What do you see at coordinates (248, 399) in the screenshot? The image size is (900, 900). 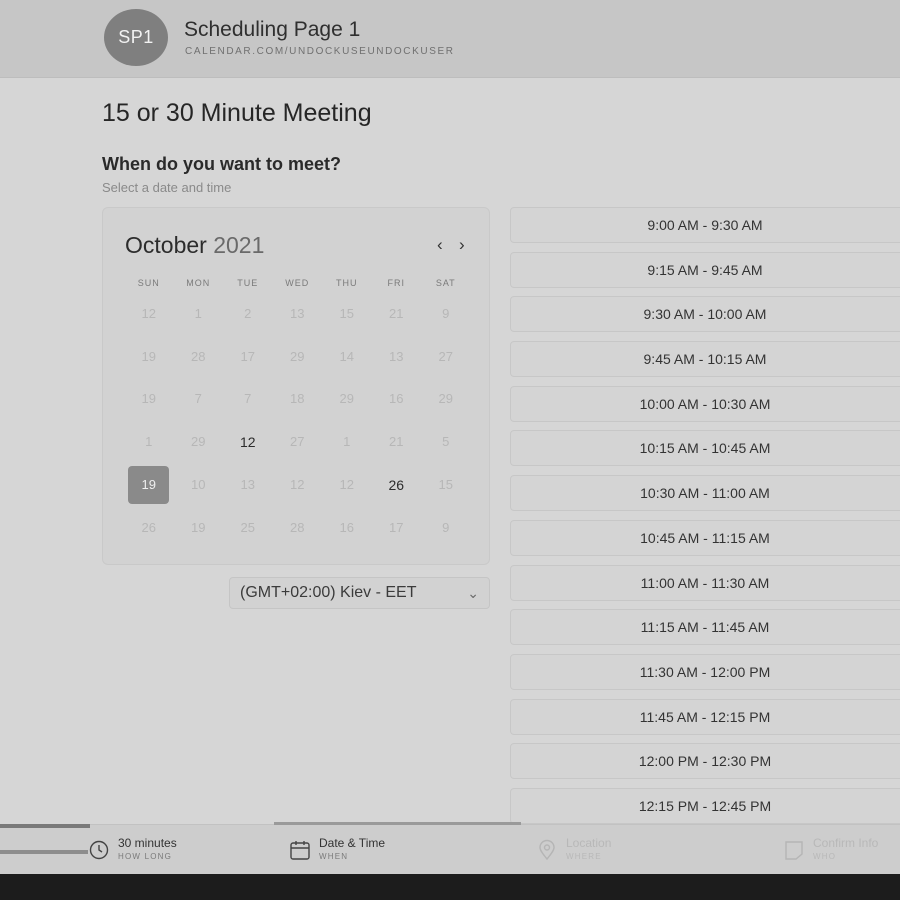 I see `calendar-day-number: 7` at bounding box center [248, 399].